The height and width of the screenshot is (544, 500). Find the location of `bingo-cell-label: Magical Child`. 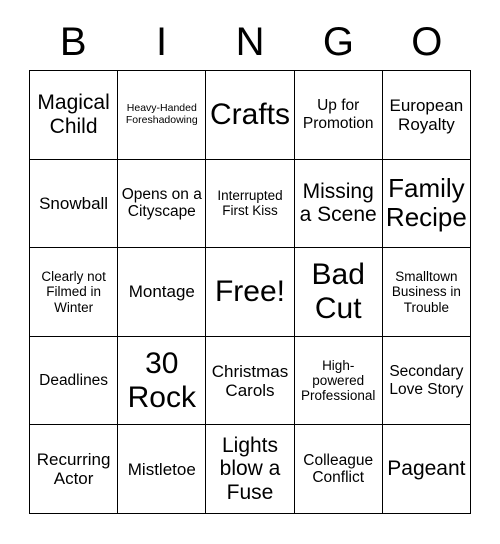

bingo-cell-label: Magical Child is located at coordinates (73, 114).